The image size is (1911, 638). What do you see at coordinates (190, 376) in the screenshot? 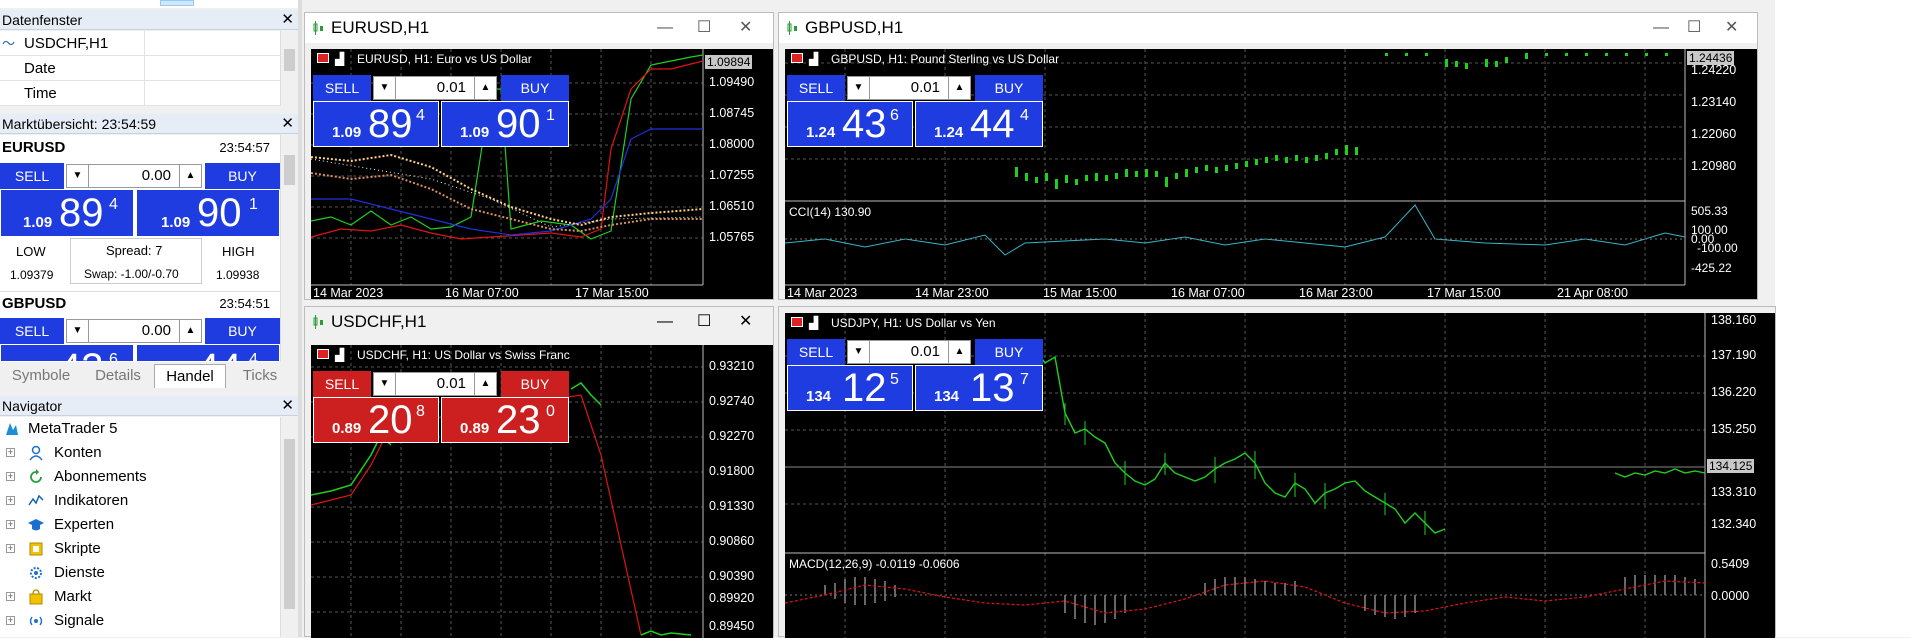
I see `tab-trading: Handel` at bounding box center [190, 376].